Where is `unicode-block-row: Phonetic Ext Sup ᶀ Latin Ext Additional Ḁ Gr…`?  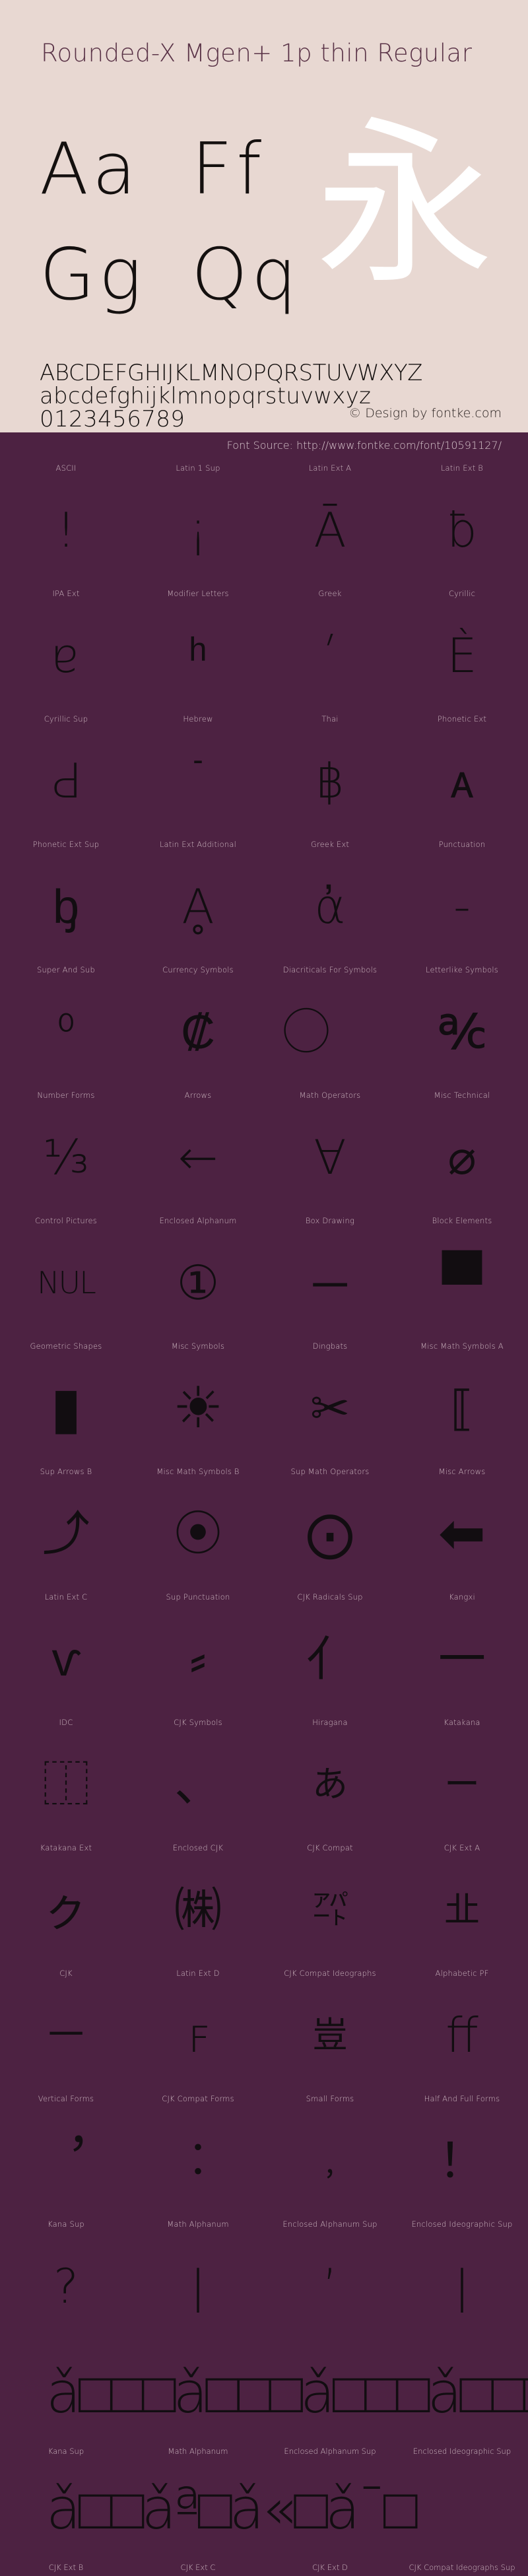 unicode-block-row: Phonetic Ext Sup ᶀ Latin Ext Additional Ḁ Gr… is located at coordinates (264, 901).